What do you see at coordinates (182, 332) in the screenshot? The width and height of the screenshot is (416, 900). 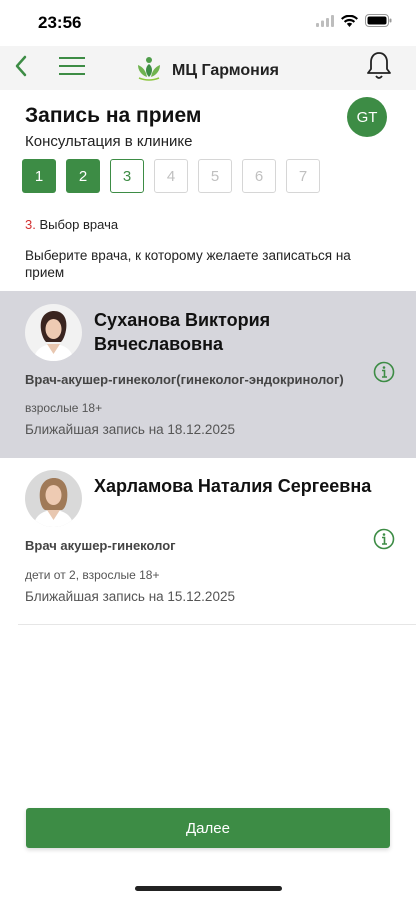 I see `doctor-name: Суханова Виктория Вячеславовна` at bounding box center [182, 332].